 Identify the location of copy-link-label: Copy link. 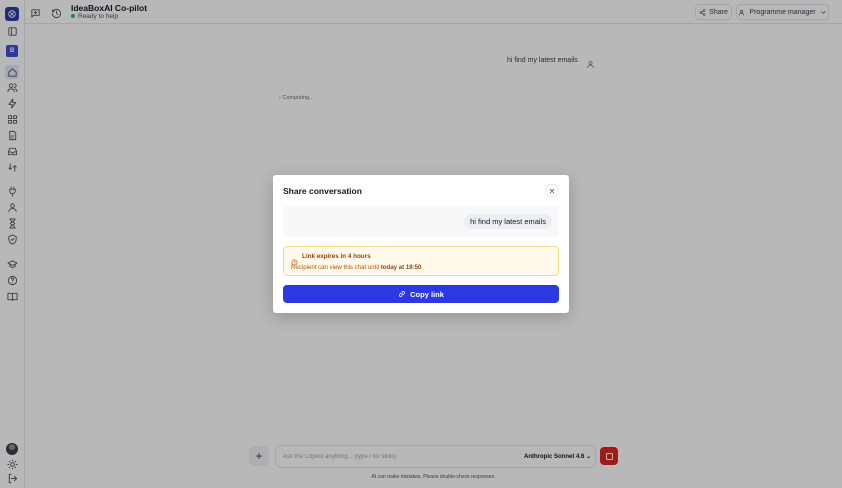
(427, 294).